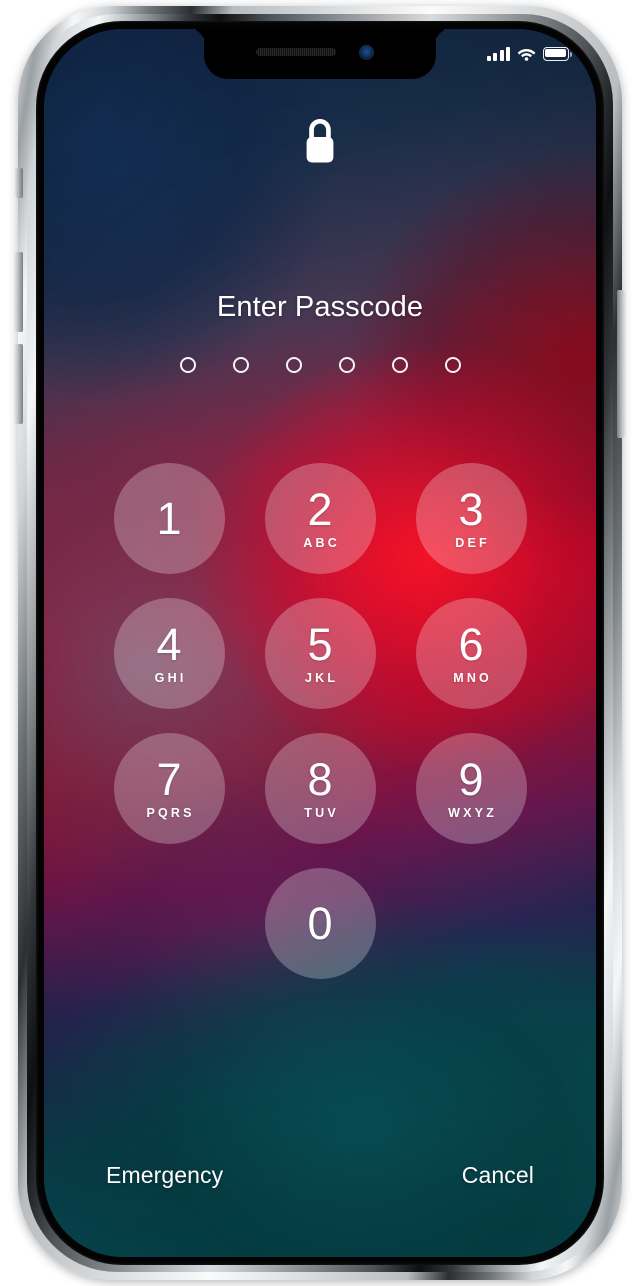  What do you see at coordinates (170, 678) in the screenshot?
I see `keypad-key-letters: GHI` at bounding box center [170, 678].